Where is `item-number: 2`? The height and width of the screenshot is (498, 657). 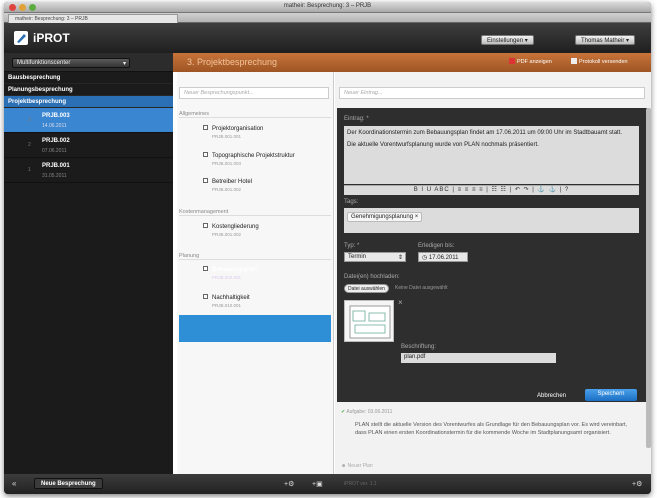
item-number: 2 is located at coordinates (29, 145).